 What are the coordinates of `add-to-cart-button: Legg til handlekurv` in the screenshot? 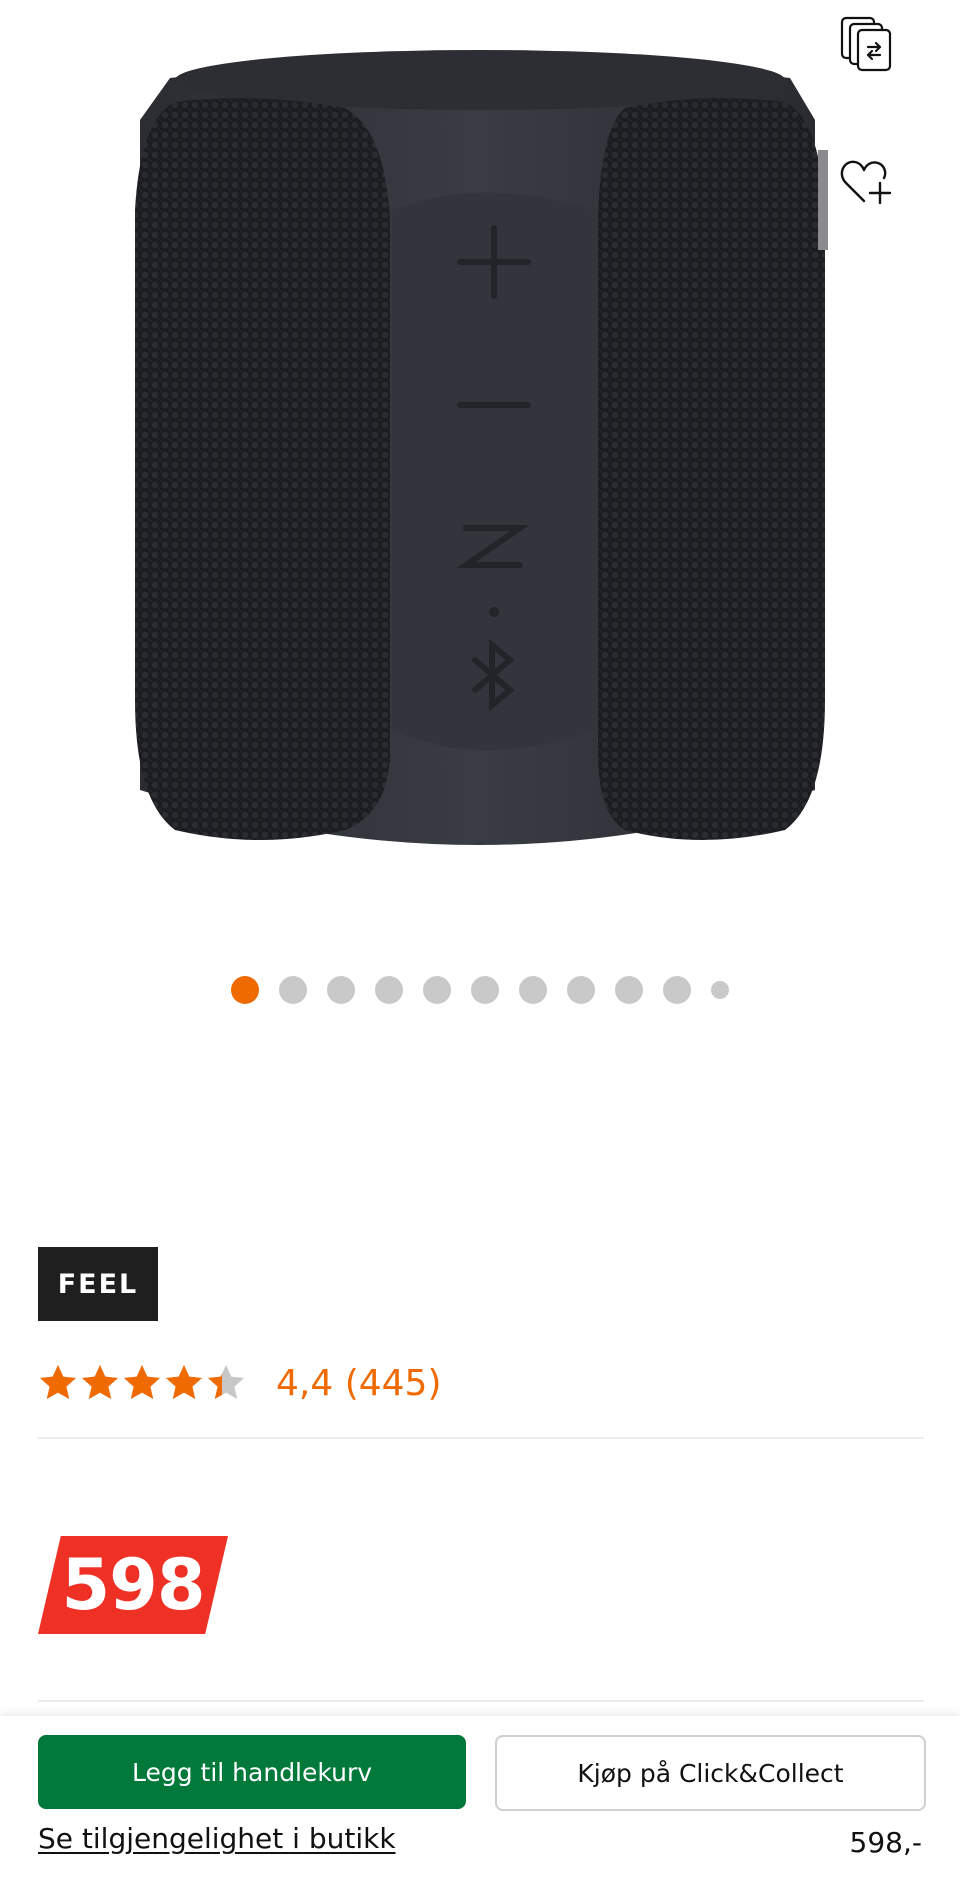 It's located at (252, 1772).